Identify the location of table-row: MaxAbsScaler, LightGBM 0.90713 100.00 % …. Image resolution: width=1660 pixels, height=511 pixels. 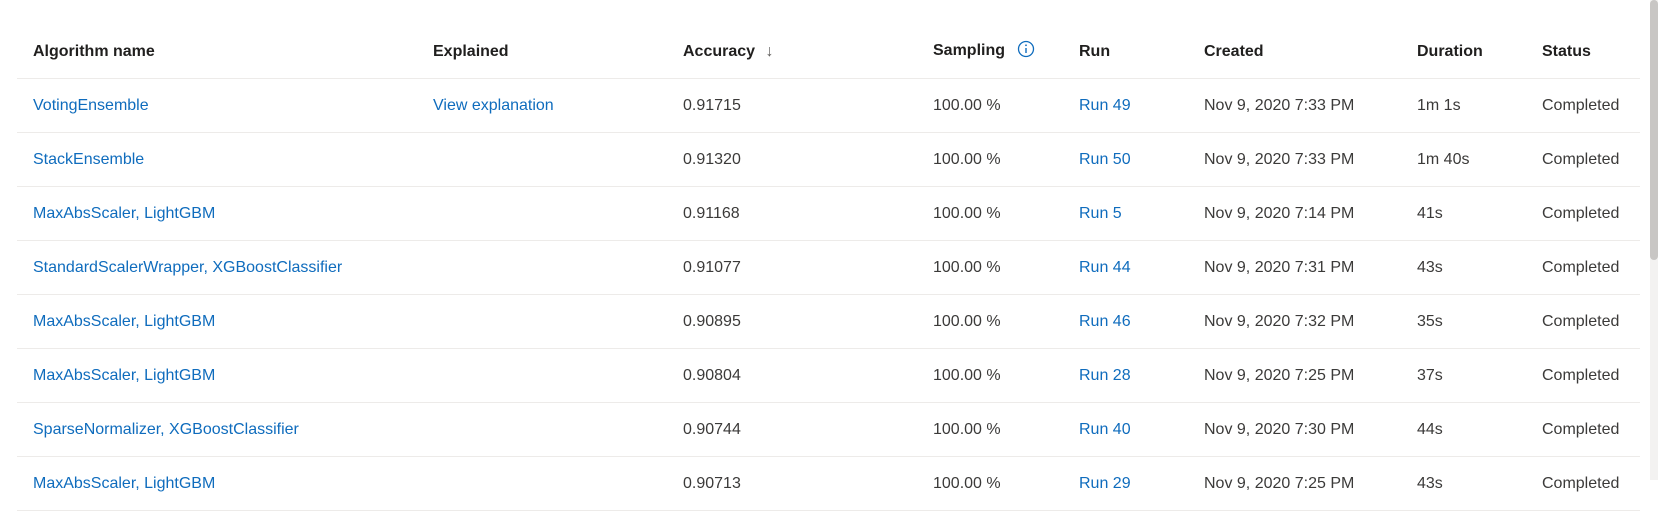
(828, 484).